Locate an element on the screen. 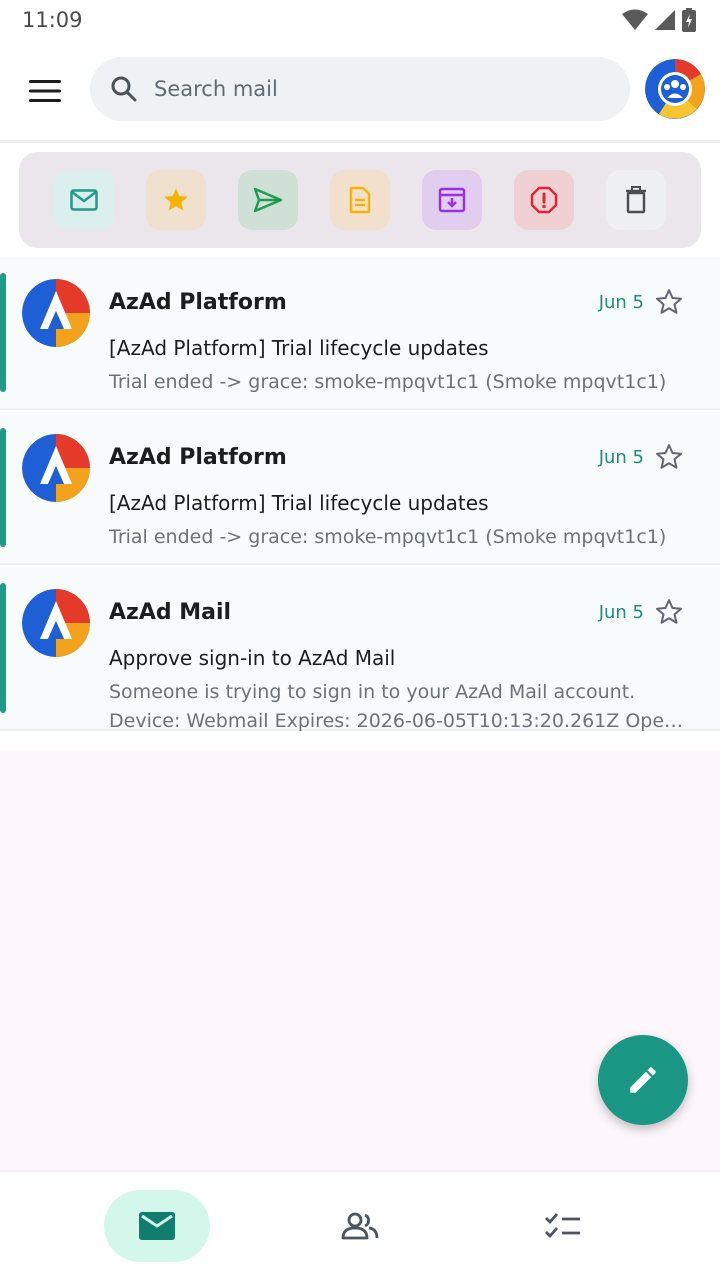  status-time: 11:09 is located at coordinates (52, 20).